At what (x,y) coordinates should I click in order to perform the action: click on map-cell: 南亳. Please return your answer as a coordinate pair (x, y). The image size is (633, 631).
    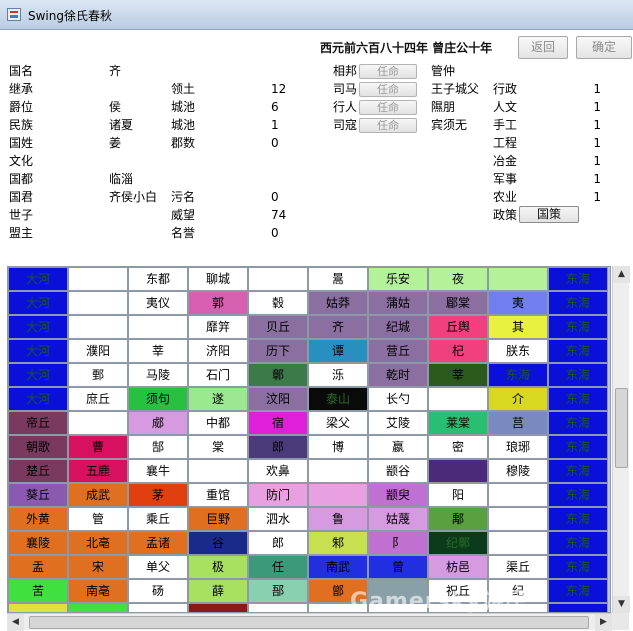
    Looking at the image, I should click on (98, 591).